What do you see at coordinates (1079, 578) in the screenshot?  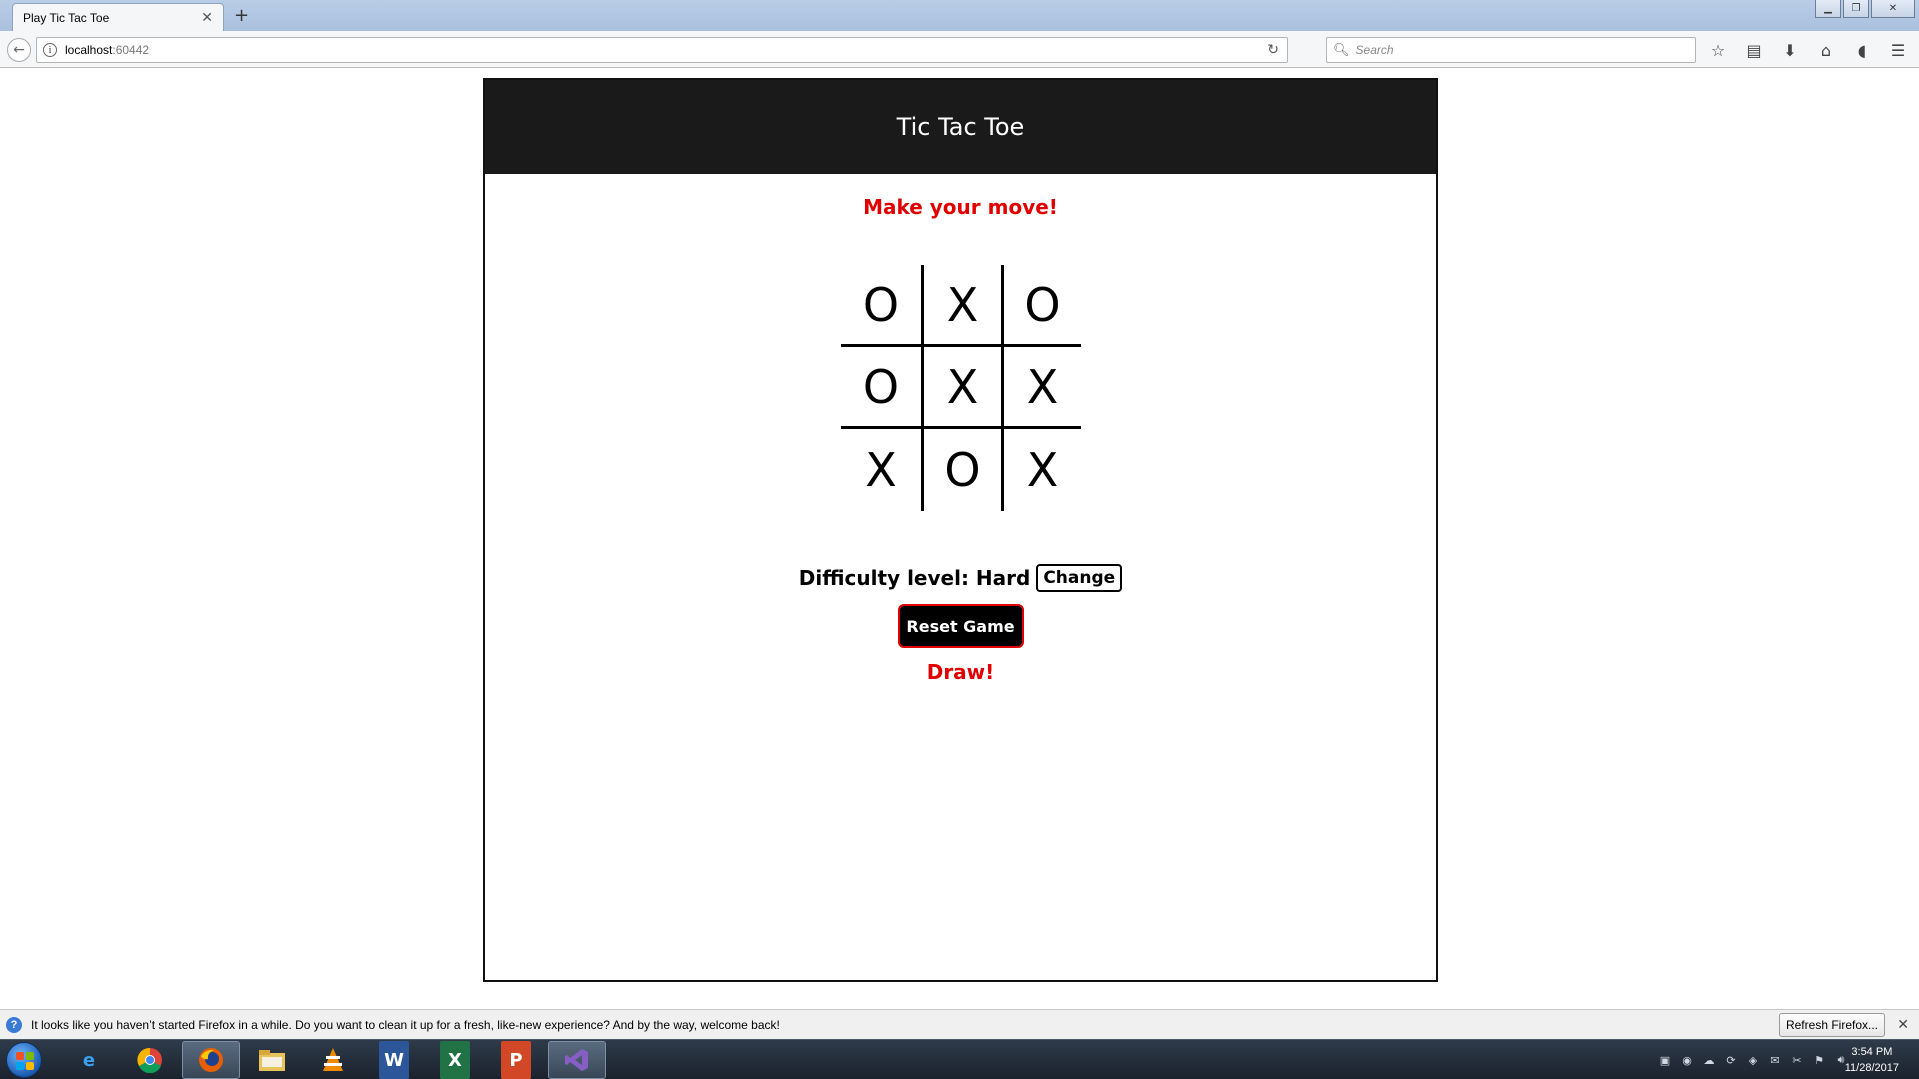 I see `change-difficulty-button: Change` at bounding box center [1079, 578].